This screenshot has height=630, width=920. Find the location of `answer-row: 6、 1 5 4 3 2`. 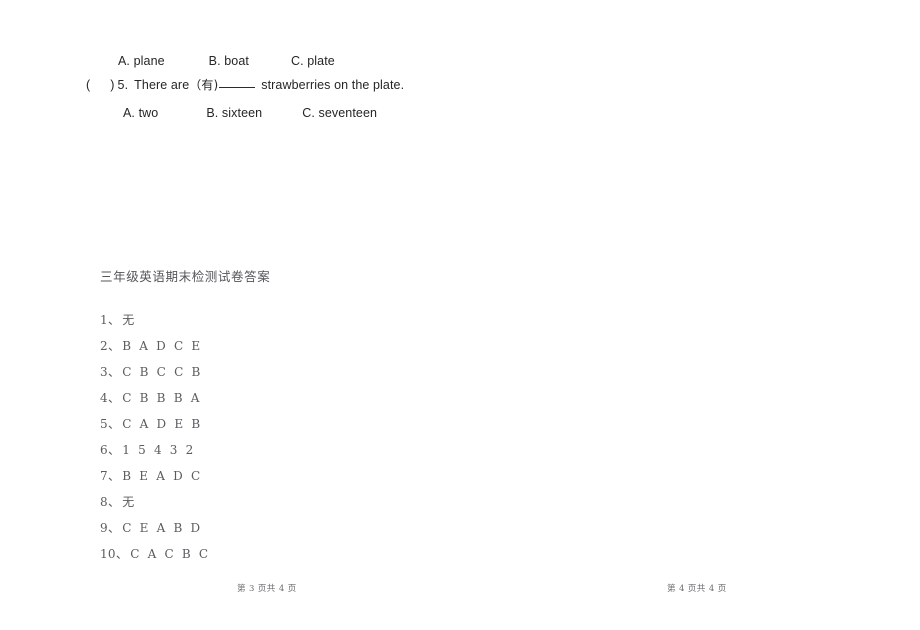

answer-row: 6、 1 5 4 3 2 is located at coordinates (350, 450).